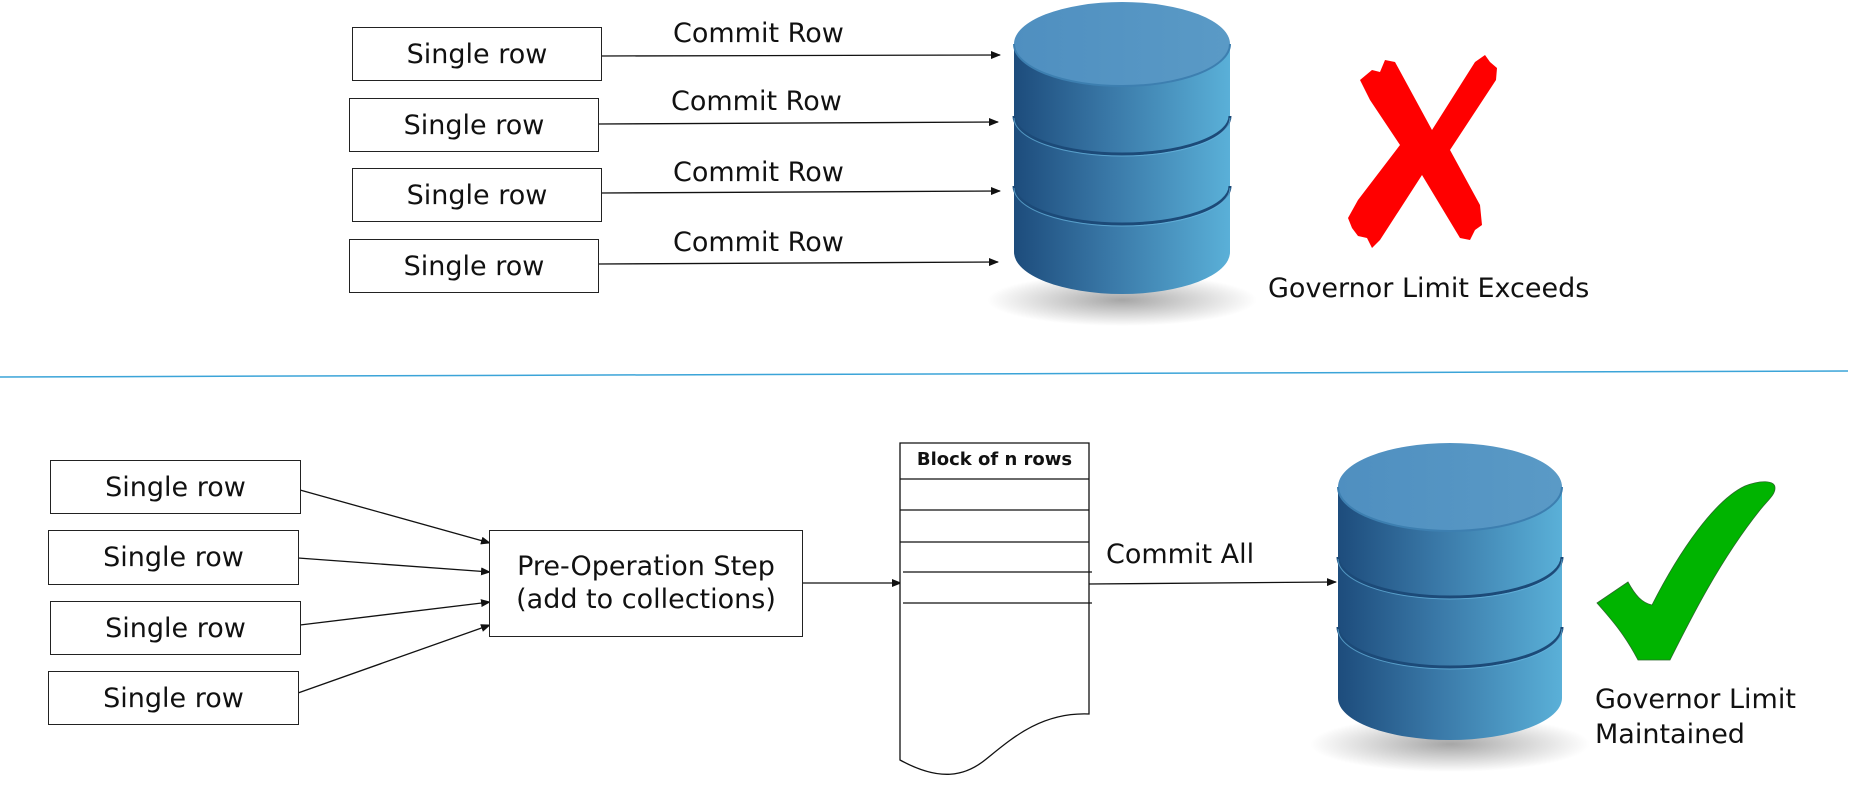  I want to click on green-check-icon, so click(1686, 571).